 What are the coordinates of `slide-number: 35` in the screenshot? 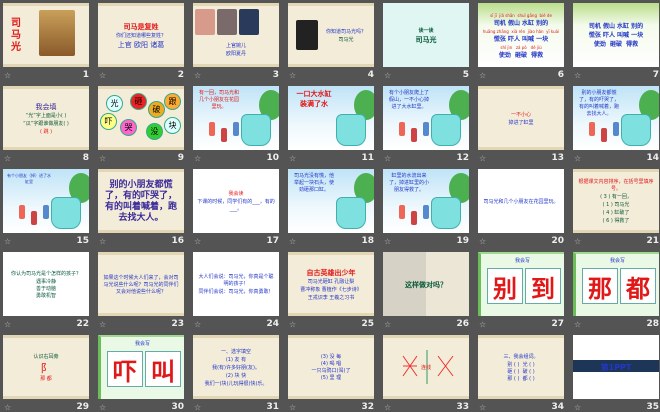 It's located at (652, 407).